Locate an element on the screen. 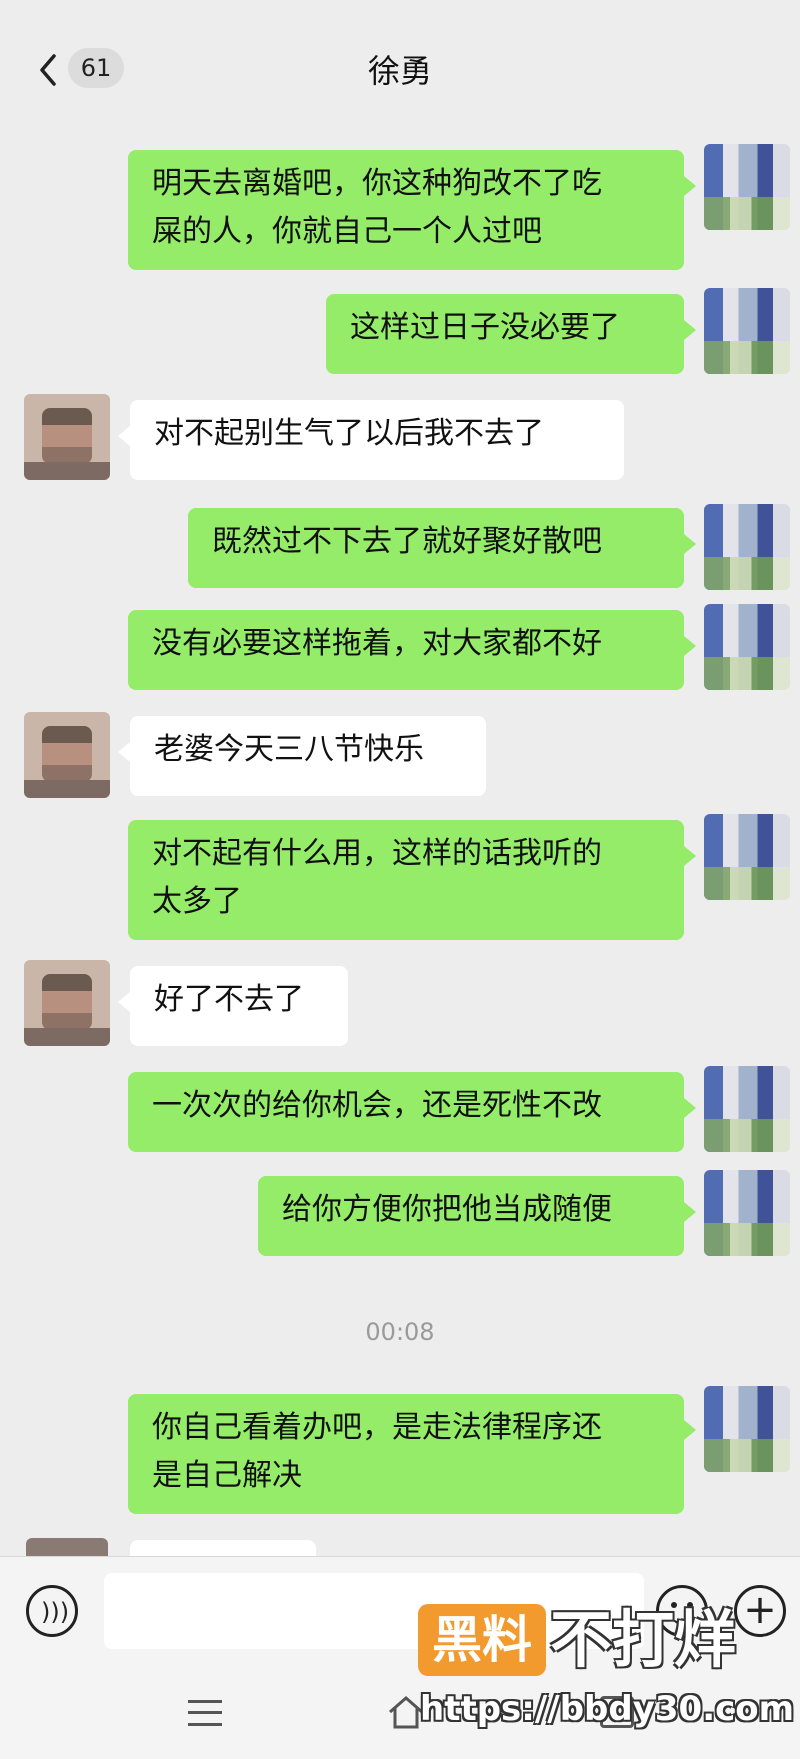 The width and height of the screenshot is (800, 1759). watermark-logo-text: 不打烊 is located at coordinates (643, 1639).